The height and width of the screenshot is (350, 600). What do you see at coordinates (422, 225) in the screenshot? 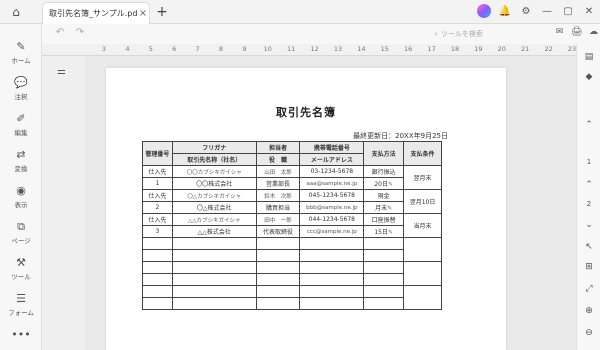
I see `row-terms: 当月末` at bounding box center [422, 225].